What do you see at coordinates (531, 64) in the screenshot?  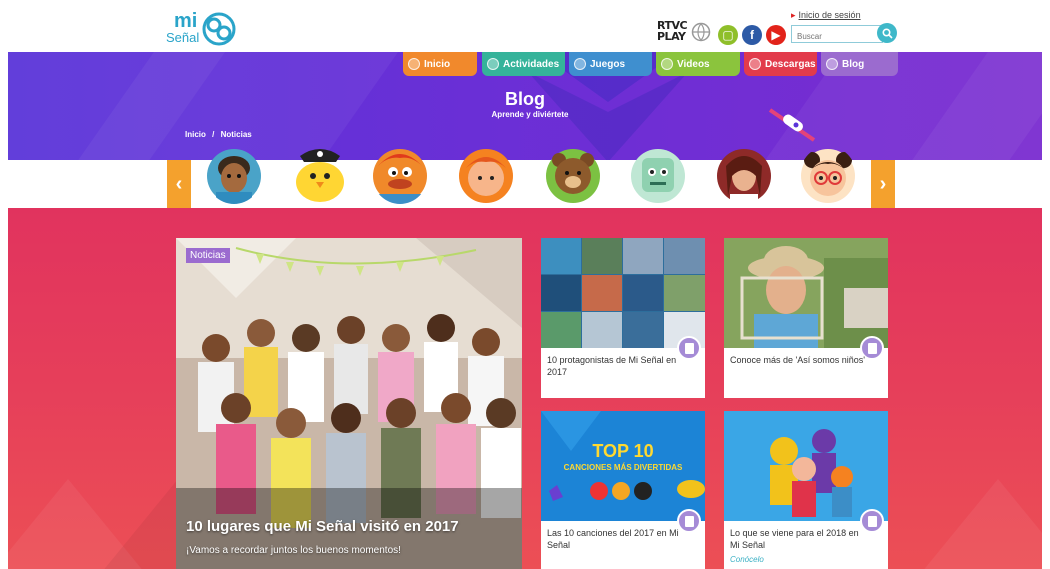 I see `tab-actividades-label: Actividades` at bounding box center [531, 64].